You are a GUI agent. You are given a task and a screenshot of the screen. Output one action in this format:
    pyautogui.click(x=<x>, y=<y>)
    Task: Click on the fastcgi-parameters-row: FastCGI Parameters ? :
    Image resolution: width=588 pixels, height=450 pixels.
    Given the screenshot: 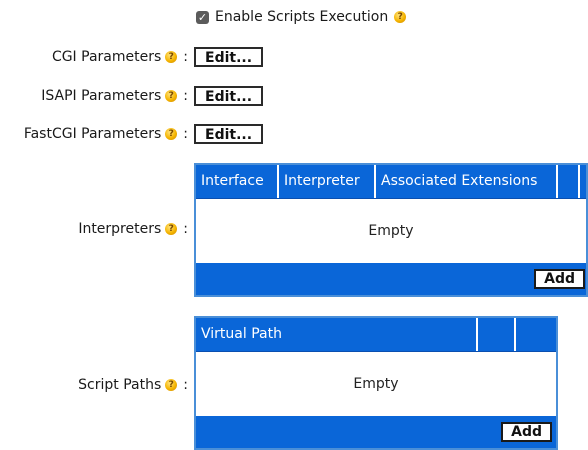 What is the action you would take?
    pyautogui.click(x=106, y=134)
    